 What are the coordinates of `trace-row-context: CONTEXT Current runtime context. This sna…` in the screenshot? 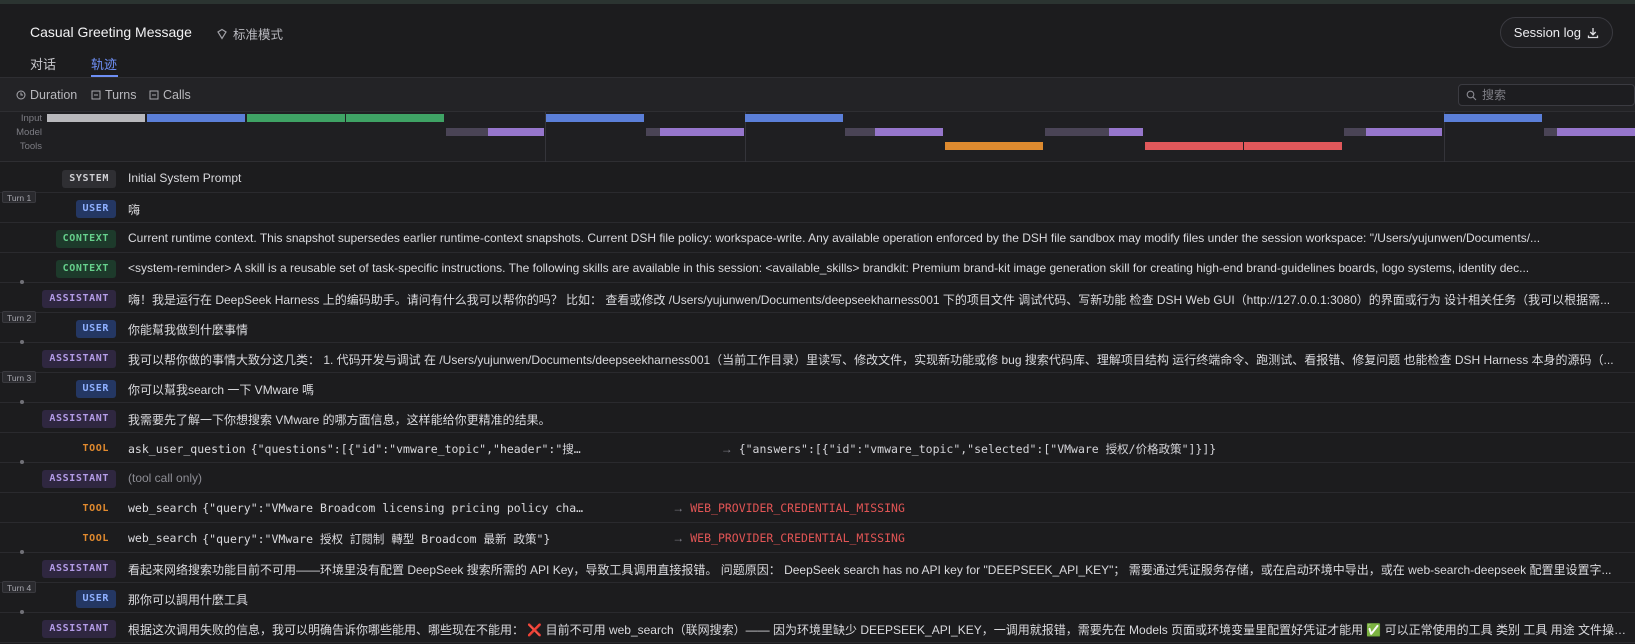 It's located at (817, 238).